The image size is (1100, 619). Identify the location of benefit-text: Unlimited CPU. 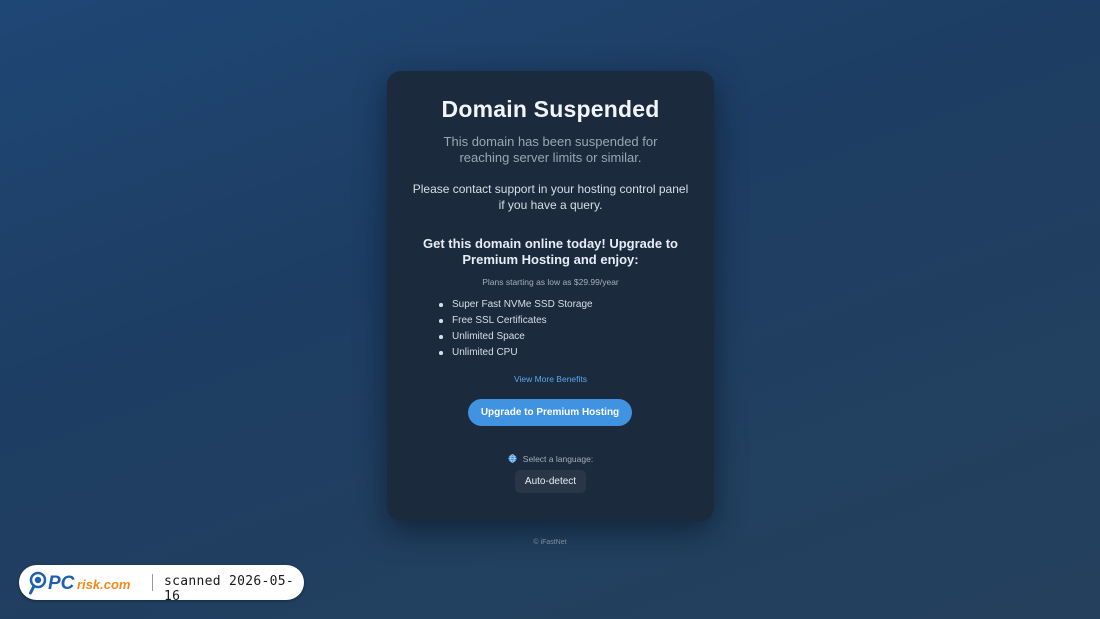
(485, 352).